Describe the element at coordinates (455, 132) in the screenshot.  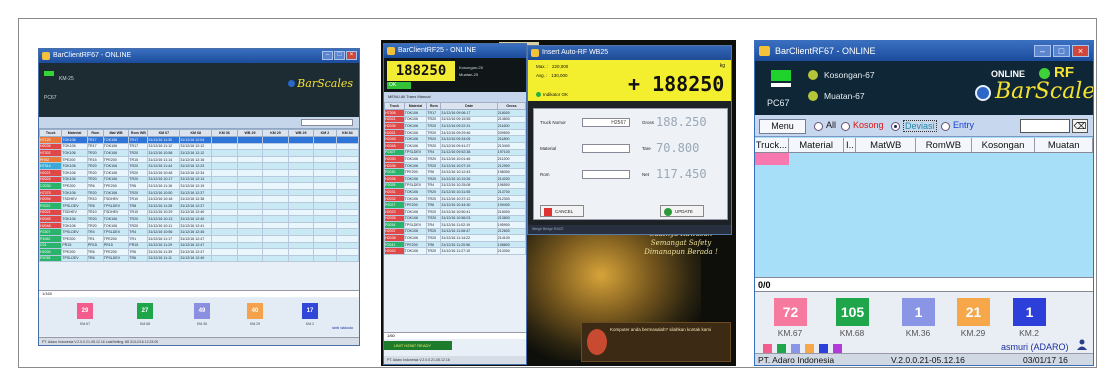
I see `table-row: H2021 TOK106 TR20 31/12/16 09:29:46 209500` at that location.